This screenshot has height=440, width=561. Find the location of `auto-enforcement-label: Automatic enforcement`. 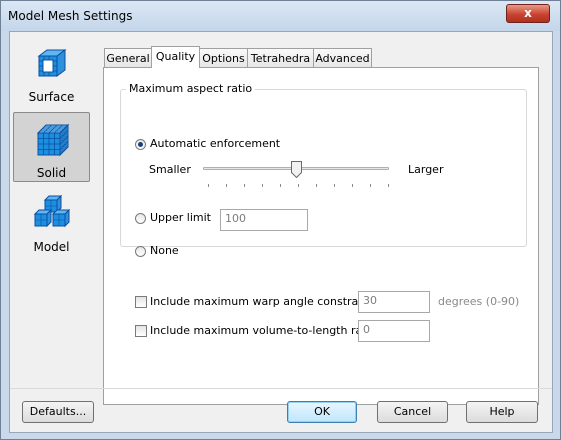

auto-enforcement-label: Automatic enforcement is located at coordinates (215, 143).